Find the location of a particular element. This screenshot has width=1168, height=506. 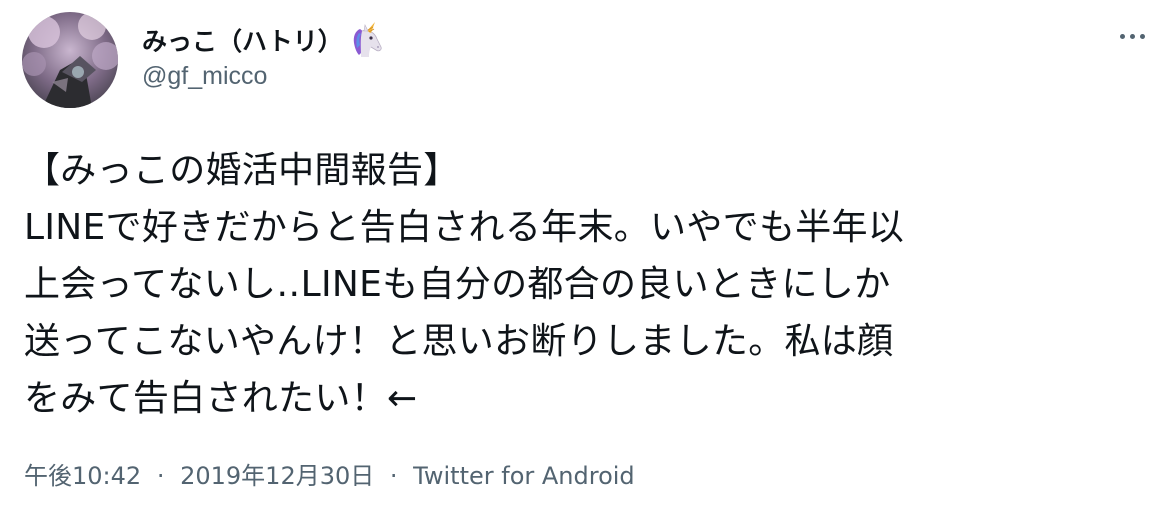

tweet-source-link: Twitter for Android is located at coordinates (523, 476).